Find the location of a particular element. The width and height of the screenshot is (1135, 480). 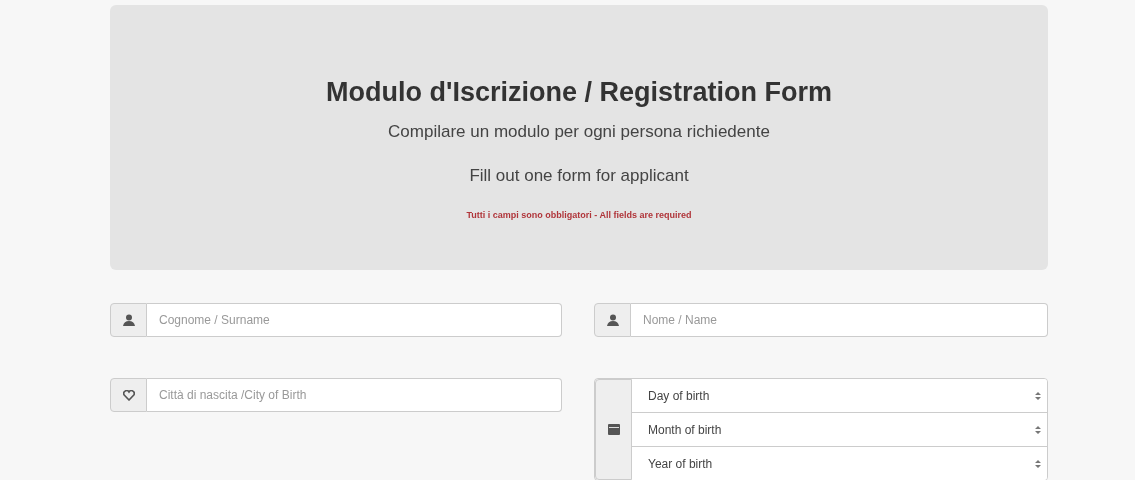

dropdown: Month of birth is located at coordinates (839, 430).